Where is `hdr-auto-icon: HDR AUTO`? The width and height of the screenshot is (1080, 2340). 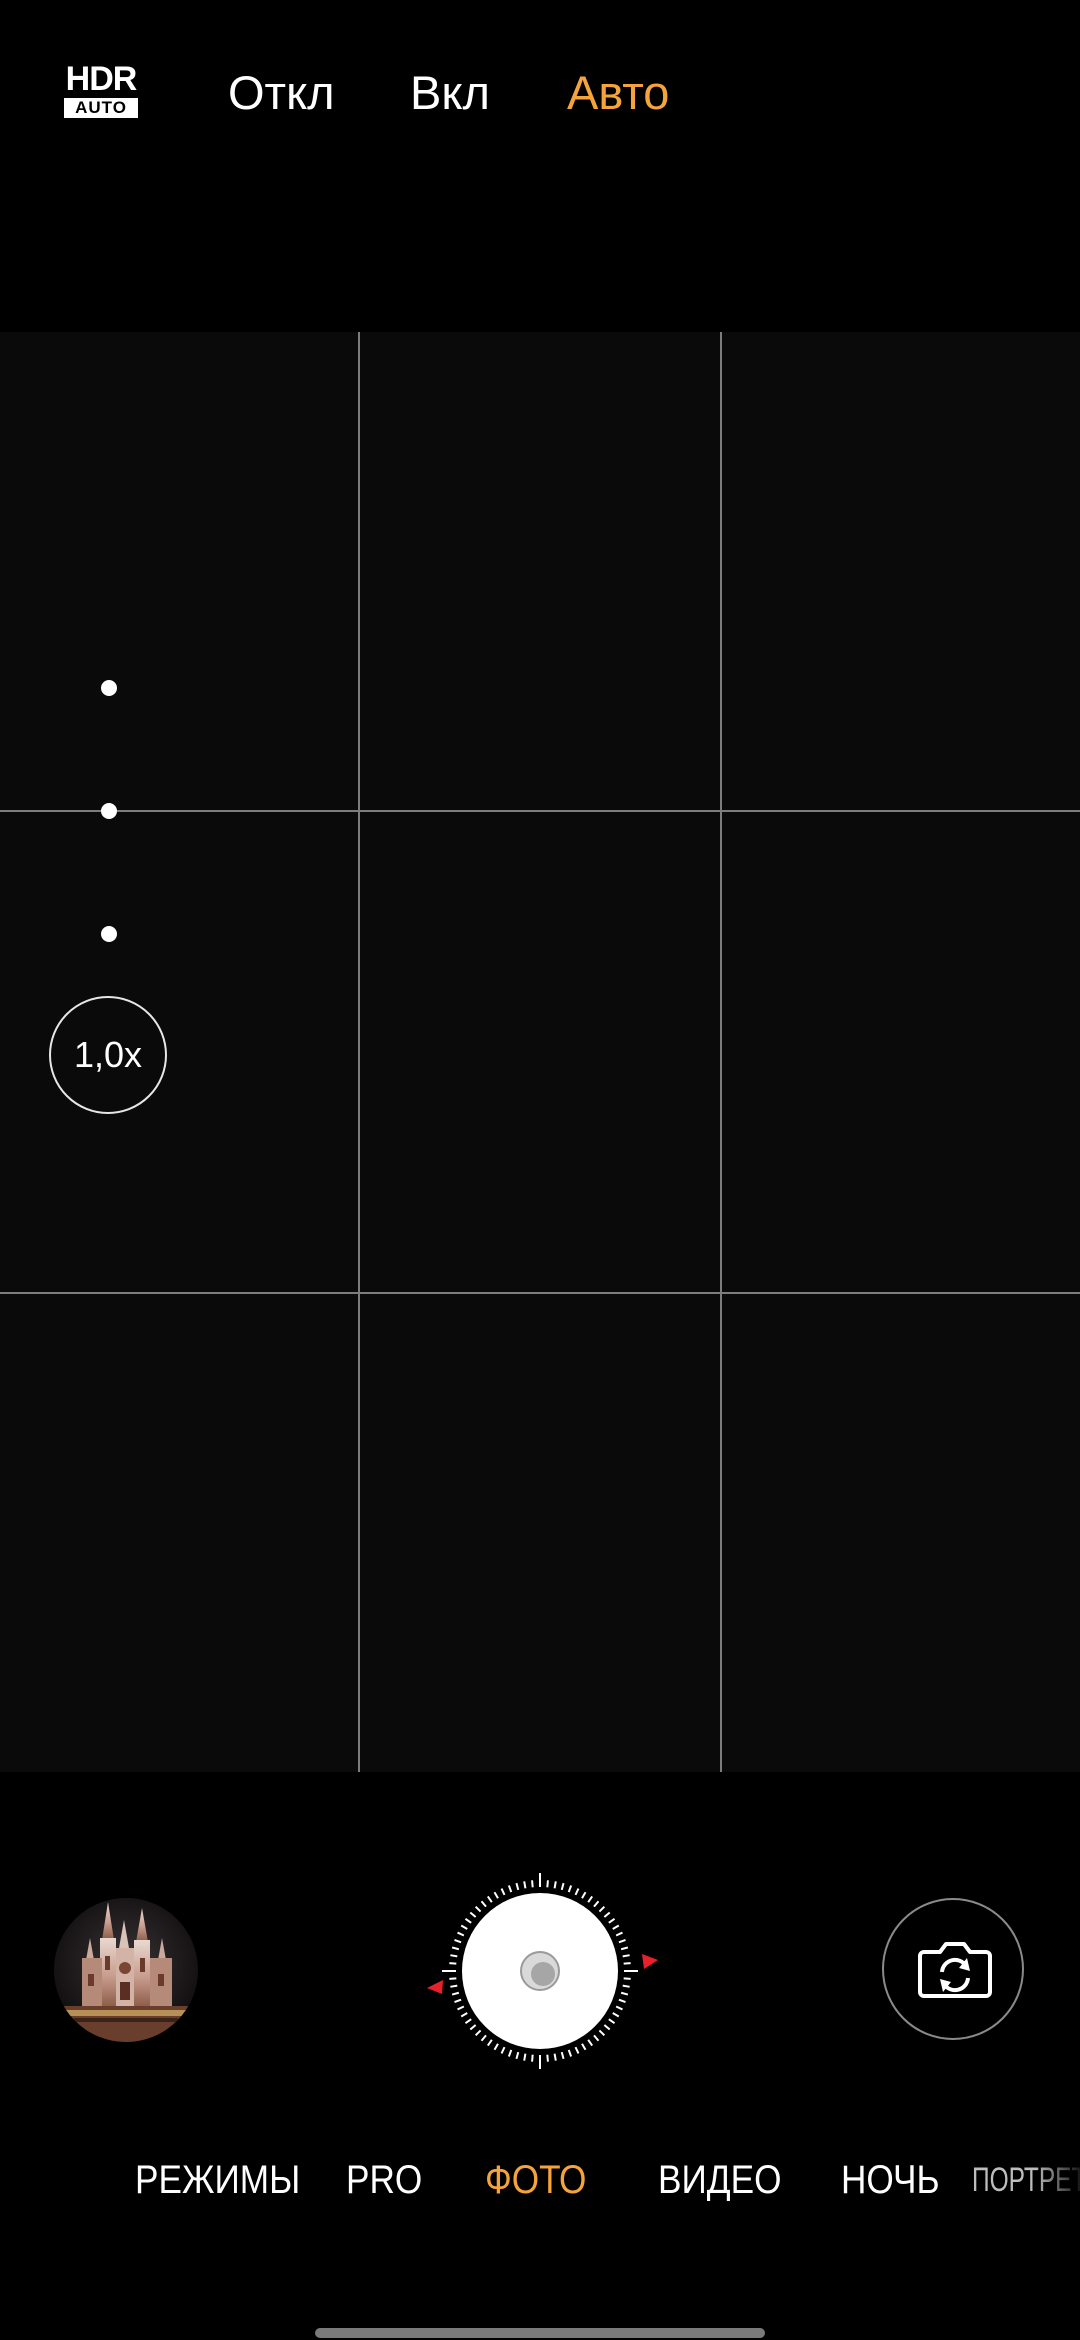
hdr-auto-icon: HDR AUTO is located at coordinates (101, 90).